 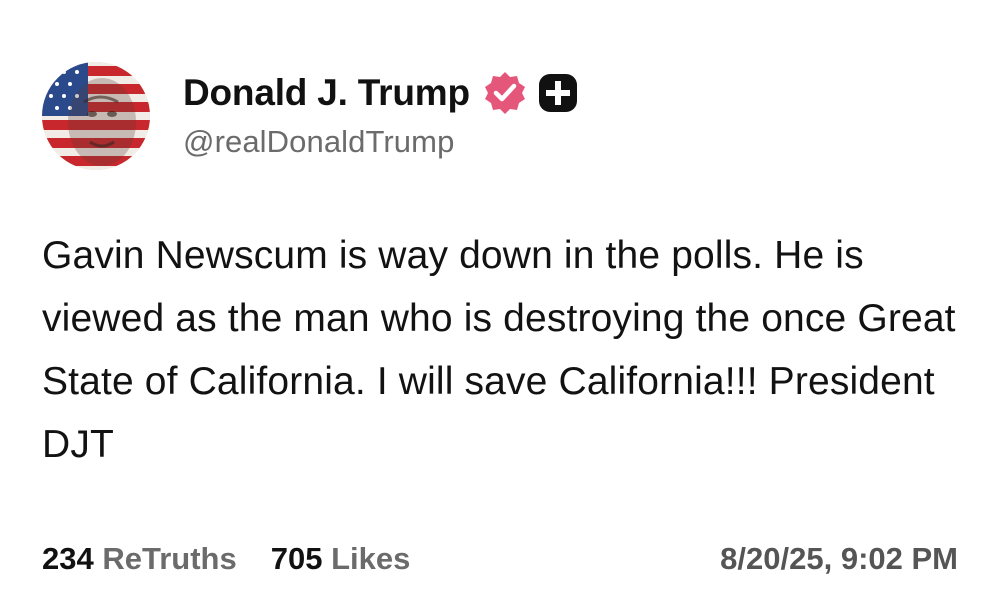 I want to click on stats-row: 234 ReTruths 705 Likes 8/20/25, 9:02 PM, so click(x=500, y=559).